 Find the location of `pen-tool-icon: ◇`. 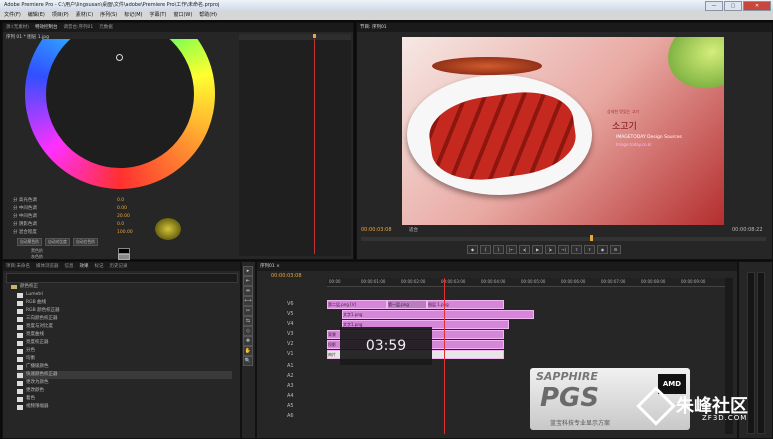

pen-tool-icon: ◇ is located at coordinates (248, 331).